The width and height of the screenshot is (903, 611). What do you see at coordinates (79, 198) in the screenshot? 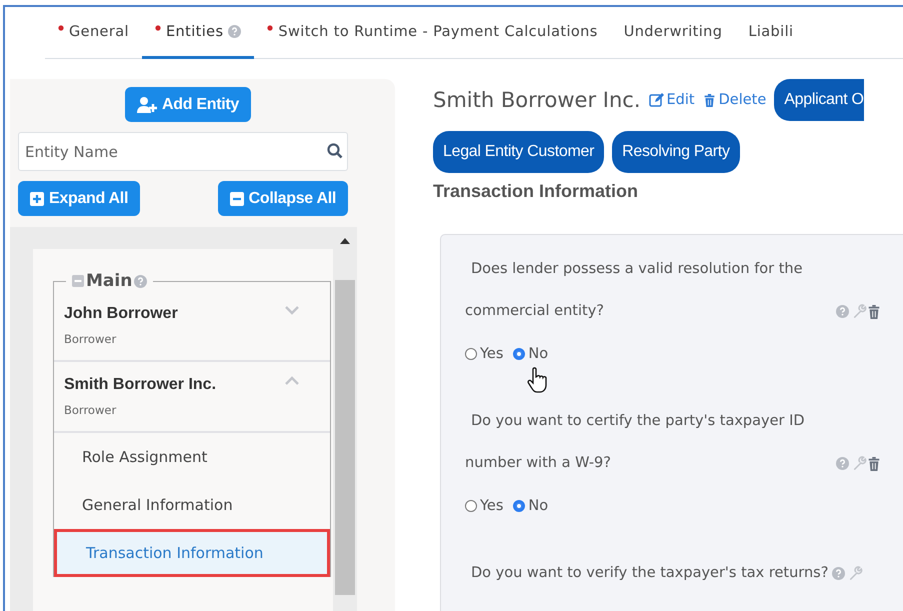
I see `expand-all-button: Expand All` at bounding box center [79, 198].